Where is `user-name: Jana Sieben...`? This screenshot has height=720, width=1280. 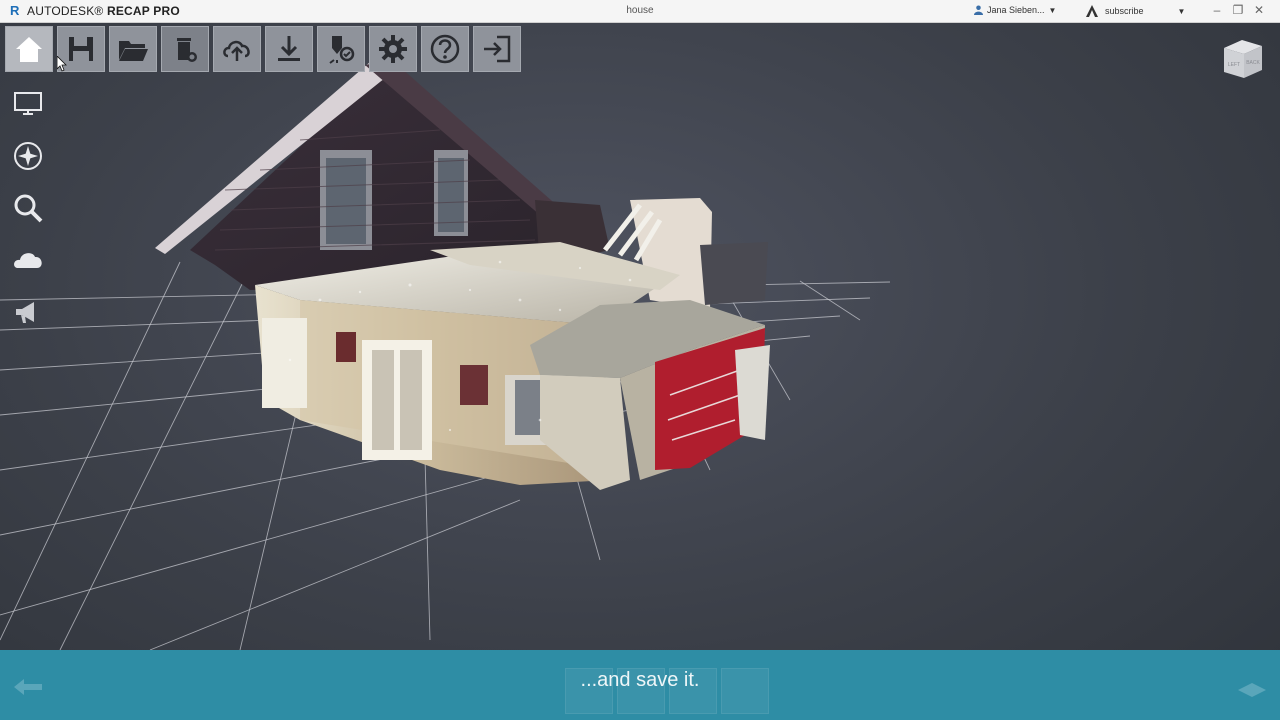 user-name: Jana Sieben... is located at coordinates (1016, 10).